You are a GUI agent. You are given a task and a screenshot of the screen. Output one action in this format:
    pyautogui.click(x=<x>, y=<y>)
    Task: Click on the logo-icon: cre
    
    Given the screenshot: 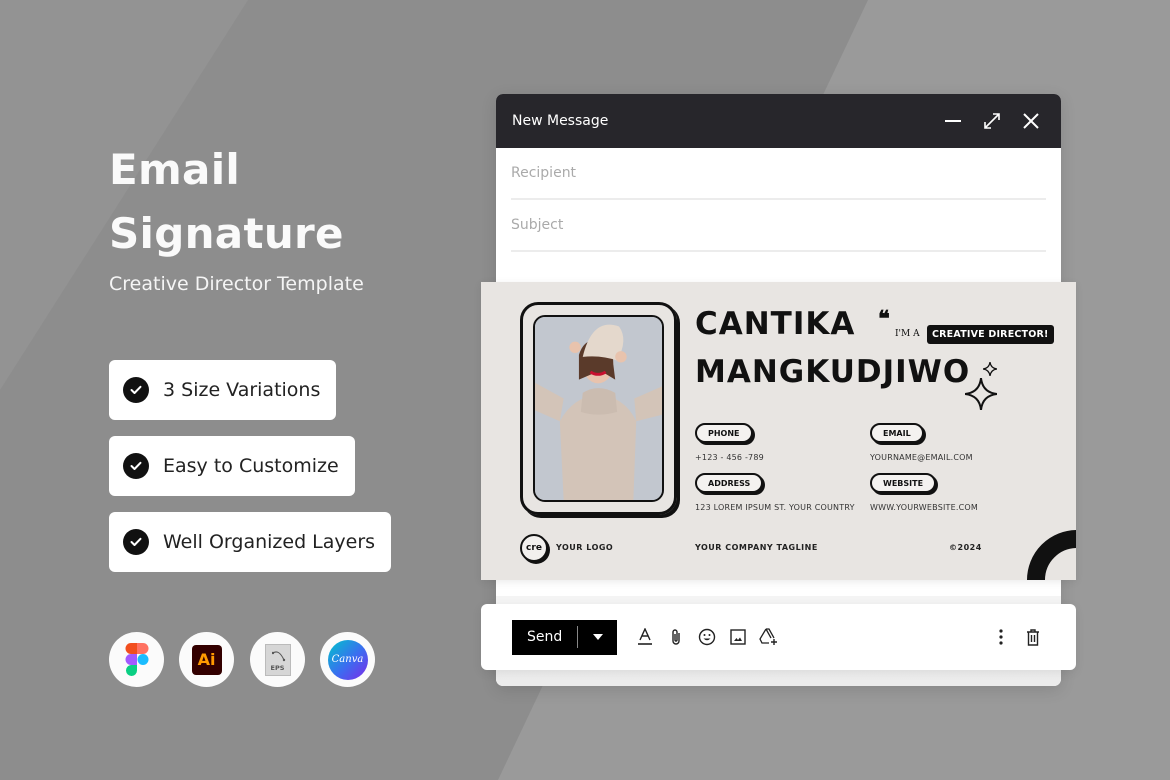 What is the action you would take?
    pyautogui.click(x=534, y=548)
    